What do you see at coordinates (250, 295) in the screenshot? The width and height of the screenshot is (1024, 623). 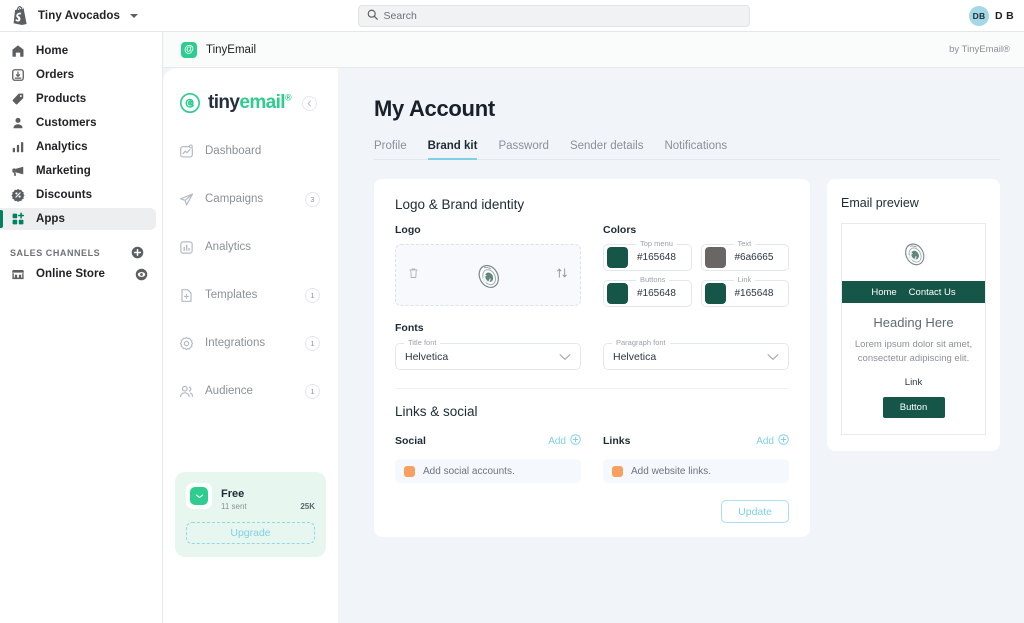 I see `nav-item-templates: Templates 1` at bounding box center [250, 295].